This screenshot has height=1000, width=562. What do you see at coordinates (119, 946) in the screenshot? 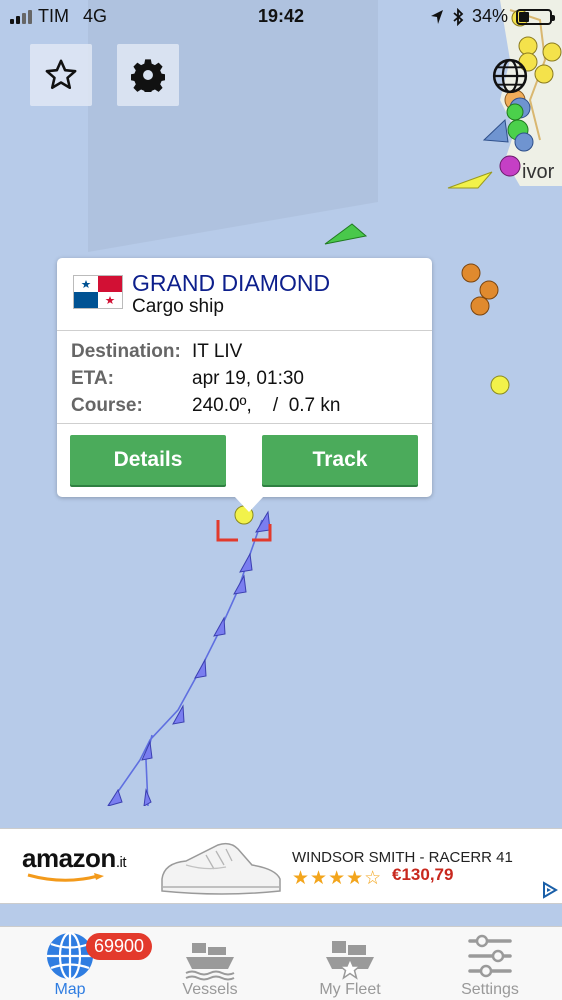
I see `vessel-count-badge: 69900` at bounding box center [119, 946].